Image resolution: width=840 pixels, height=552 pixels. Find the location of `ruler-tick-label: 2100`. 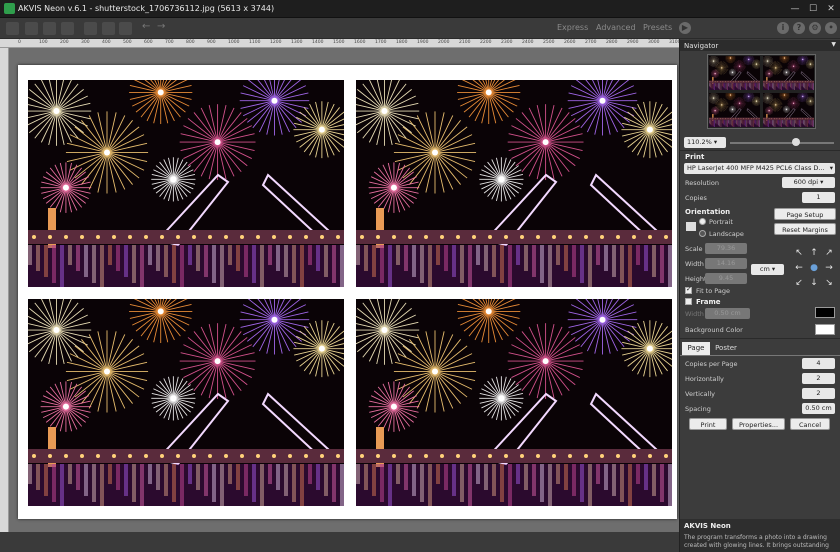

ruler-tick-label: 2100 is located at coordinates (465, 42).